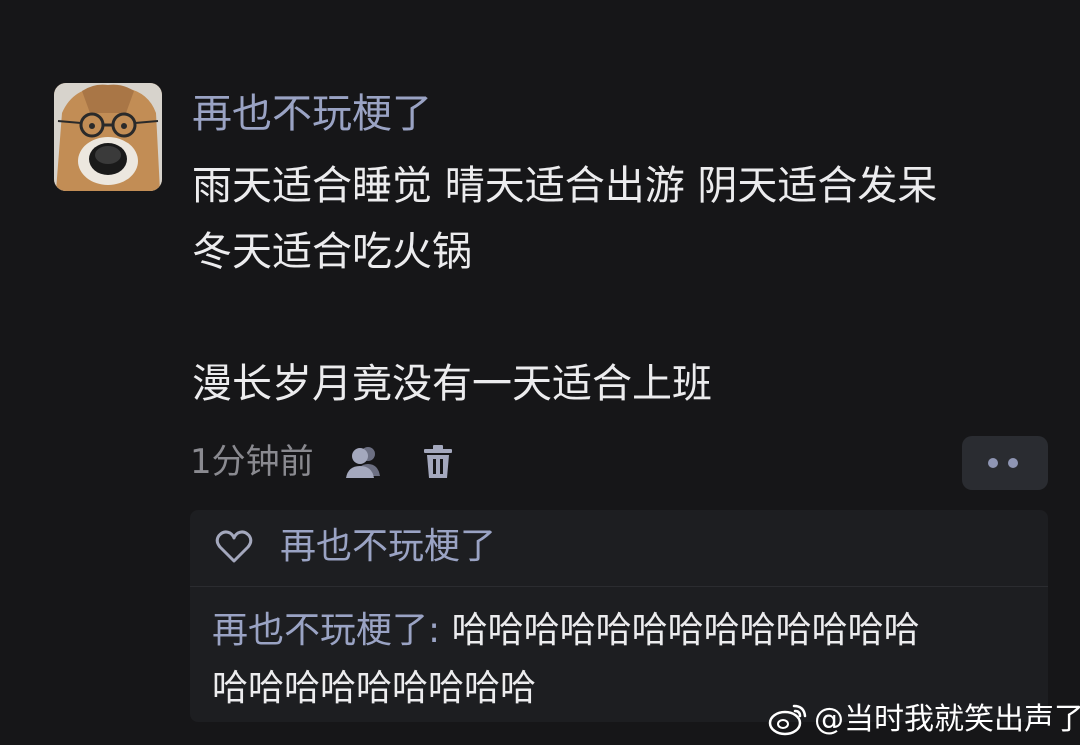 This screenshot has height=745, width=1080. What do you see at coordinates (565, 186) in the screenshot?
I see `comment-text-line: 雨天适合睡觉 晴天适合出游 阴天适合发呆` at bounding box center [565, 186].